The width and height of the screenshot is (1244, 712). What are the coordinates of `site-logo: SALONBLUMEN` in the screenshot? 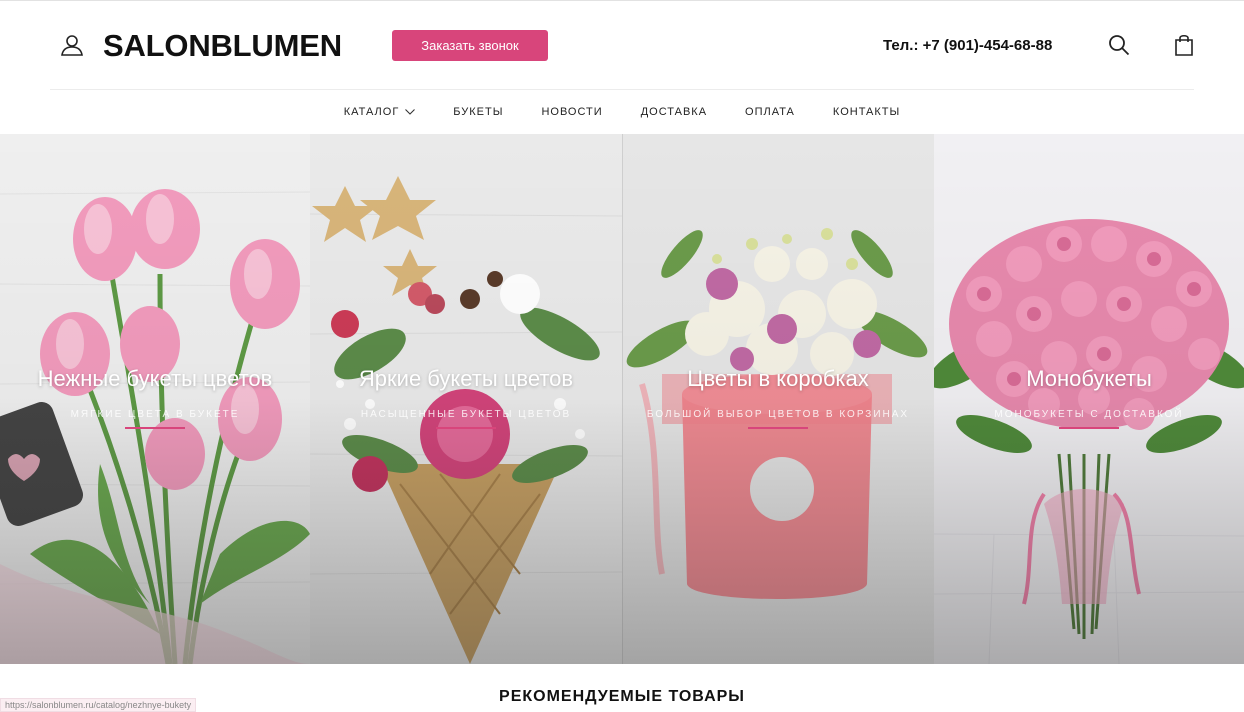 It's located at (222, 46).